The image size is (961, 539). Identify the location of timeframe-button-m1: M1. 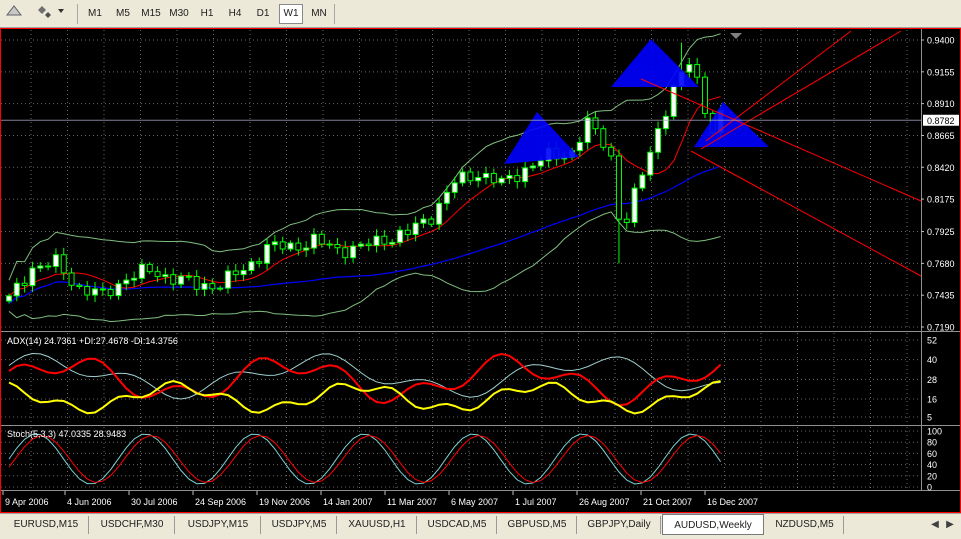
(95, 14).